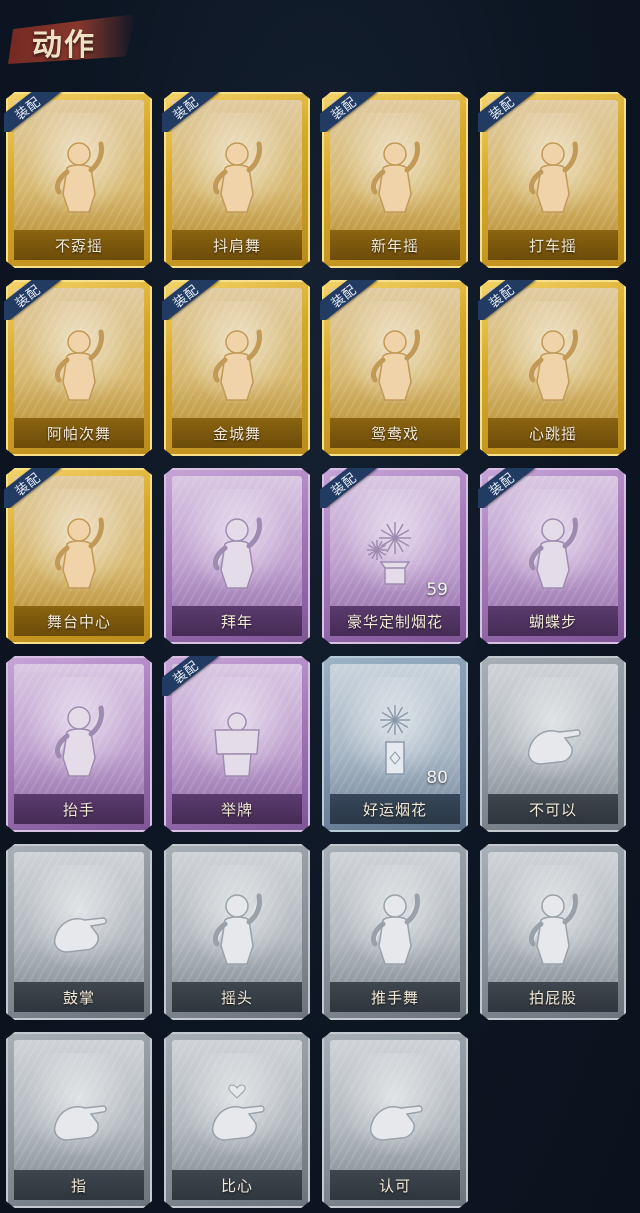 The height and width of the screenshot is (1213, 640). I want to click on shake-head-icon, so click(237, 929).